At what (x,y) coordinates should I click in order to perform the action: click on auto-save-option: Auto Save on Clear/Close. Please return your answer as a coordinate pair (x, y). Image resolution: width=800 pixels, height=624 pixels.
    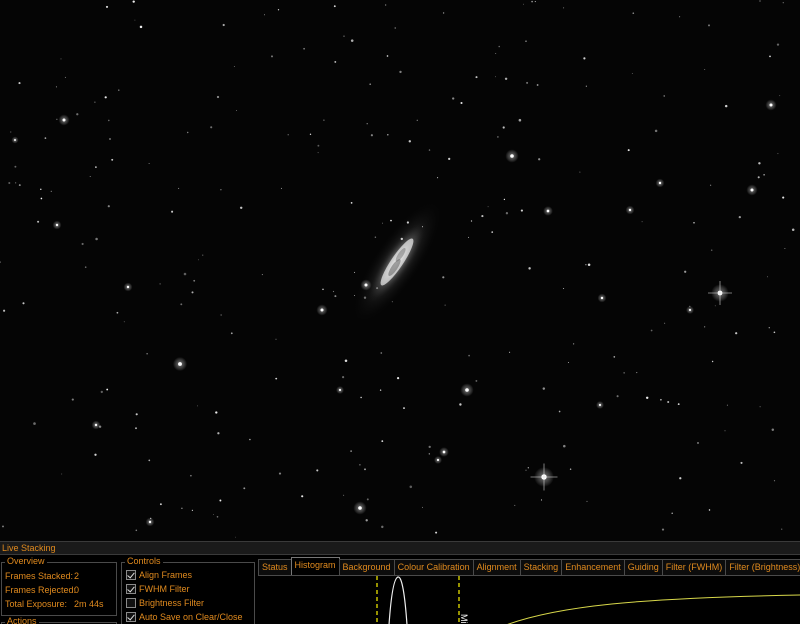
    Looking at the image, I should click on (184, 617).